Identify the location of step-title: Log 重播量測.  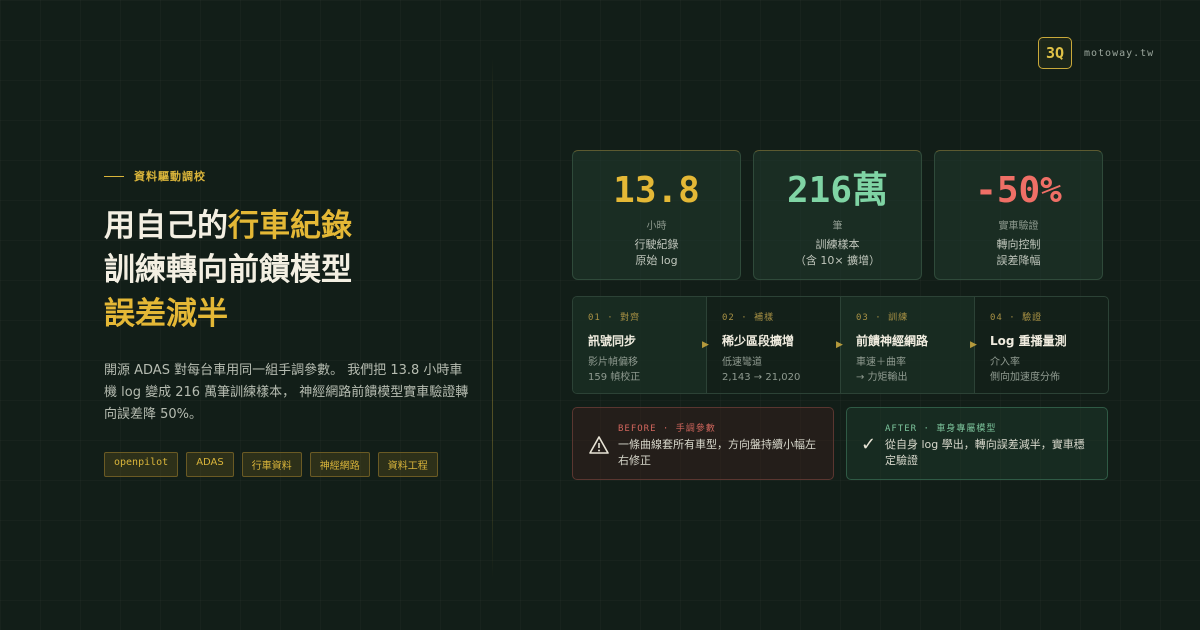
(1028, 341).